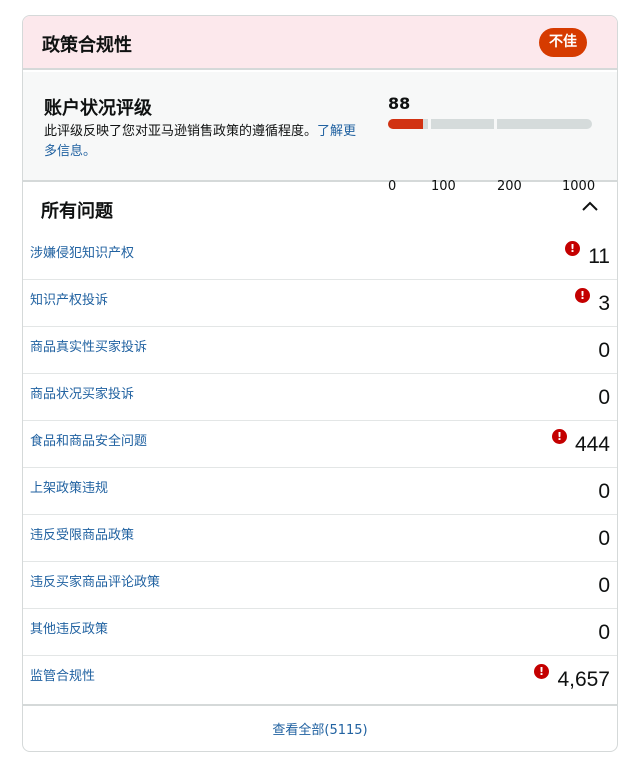  What do you see at coordinates (320, 681) in the screenshot?
I see `issue-row: 监管合规性 4,657!` at bounding box center [320, 681].